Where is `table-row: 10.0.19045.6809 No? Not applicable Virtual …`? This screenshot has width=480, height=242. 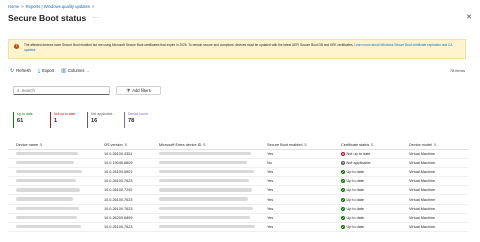 table-row: 10.0.19045.6809 No? Not applicable Virtual … is located at coordinates (238, 164).